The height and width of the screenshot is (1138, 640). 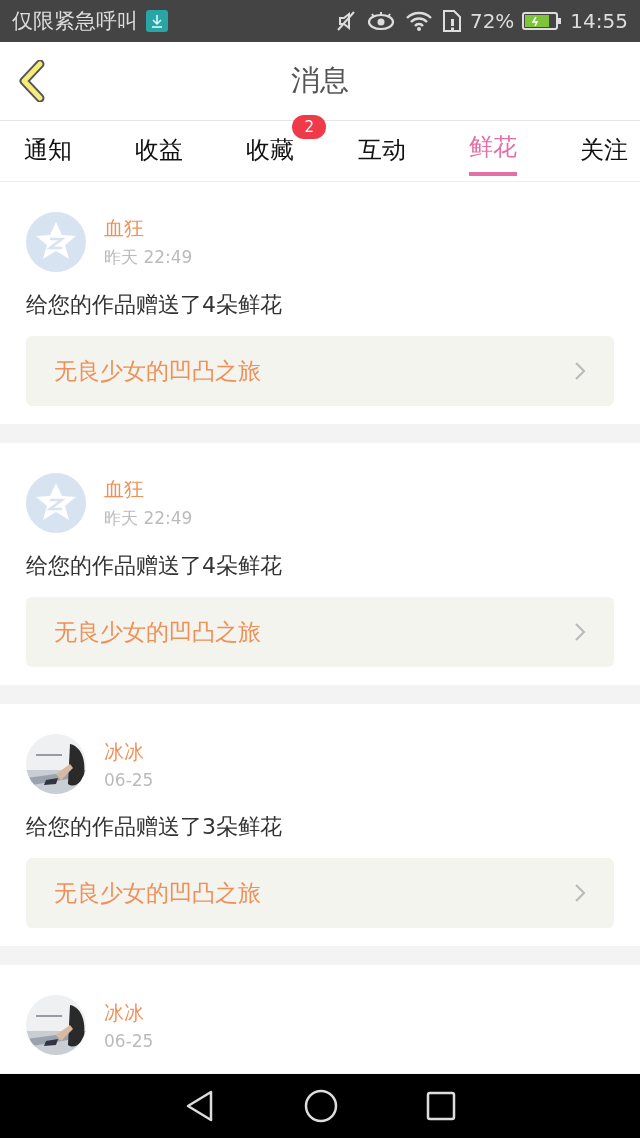 What do you see at coordinates (75, 21) in the screenshot?
I see `status-text: 仅限紧急呼叫` at bounding box center [75, 21].